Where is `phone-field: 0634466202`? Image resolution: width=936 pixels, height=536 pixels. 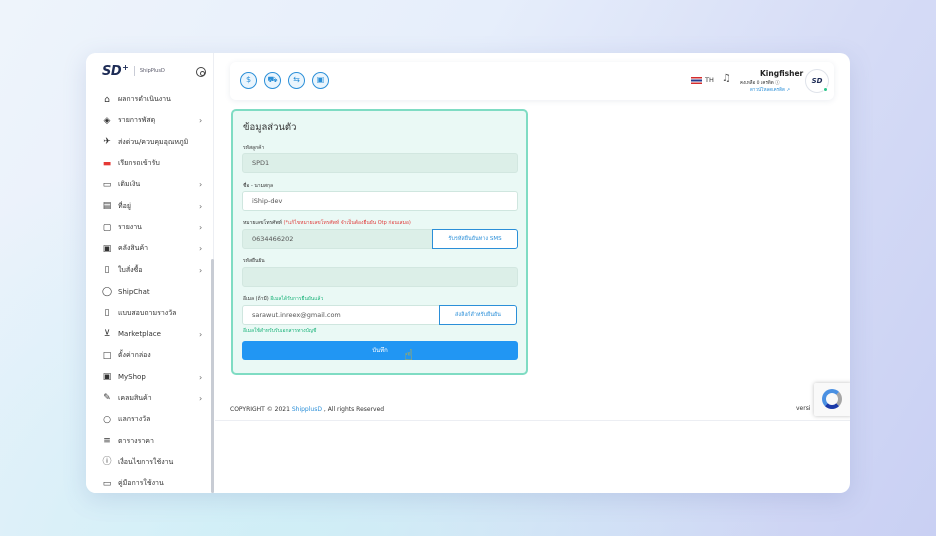
phone-field: 0634466202 is located at coordinates (338, 239).